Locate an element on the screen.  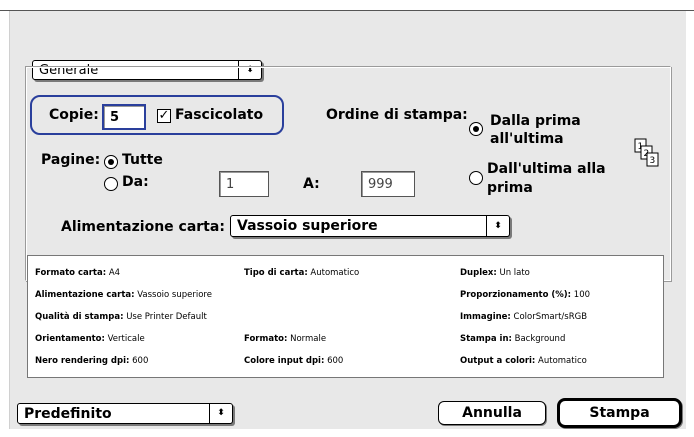
paper-source-label: Alimentazione carta: is located at coordinates (143, 227).